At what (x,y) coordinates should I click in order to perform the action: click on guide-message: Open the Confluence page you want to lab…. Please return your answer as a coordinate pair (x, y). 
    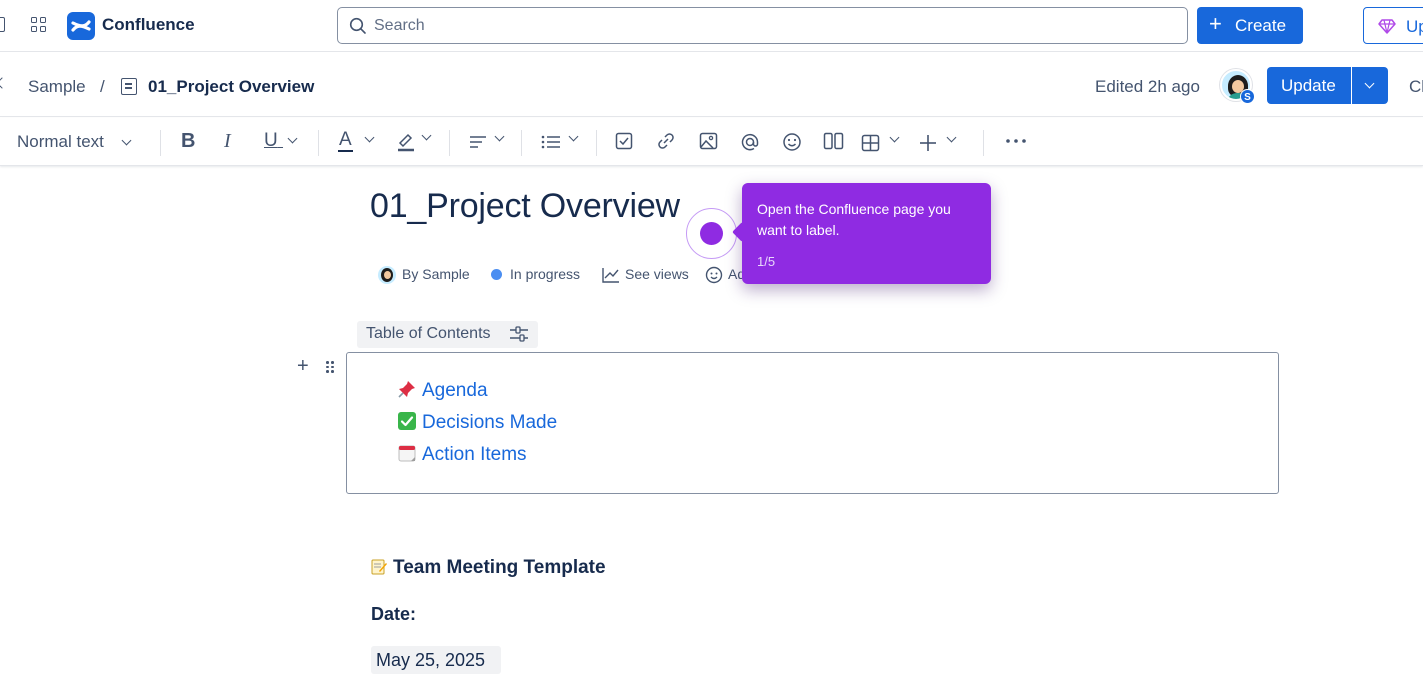
    Looking at the image, I should click on (854, 219).